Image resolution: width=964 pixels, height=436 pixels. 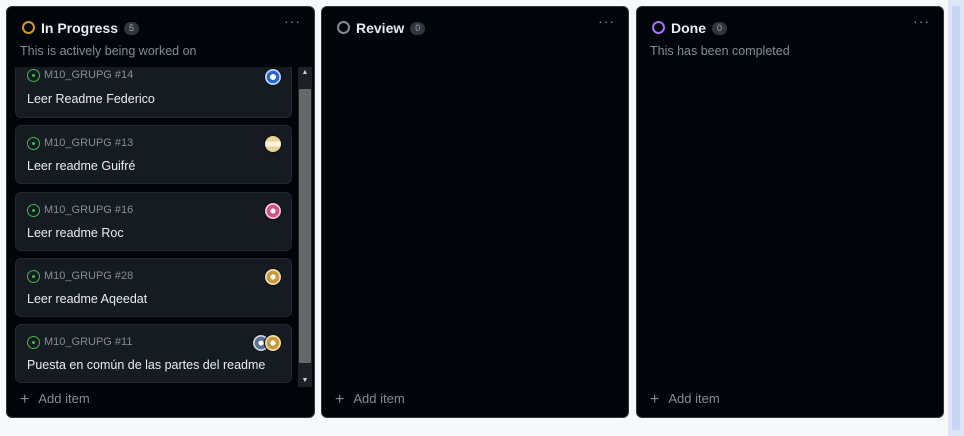 What do you see at coordinates (305, 381) in the screenshot?
I see `scroll-down-arrow-icon: ▼` at bounding box center [305, 381].